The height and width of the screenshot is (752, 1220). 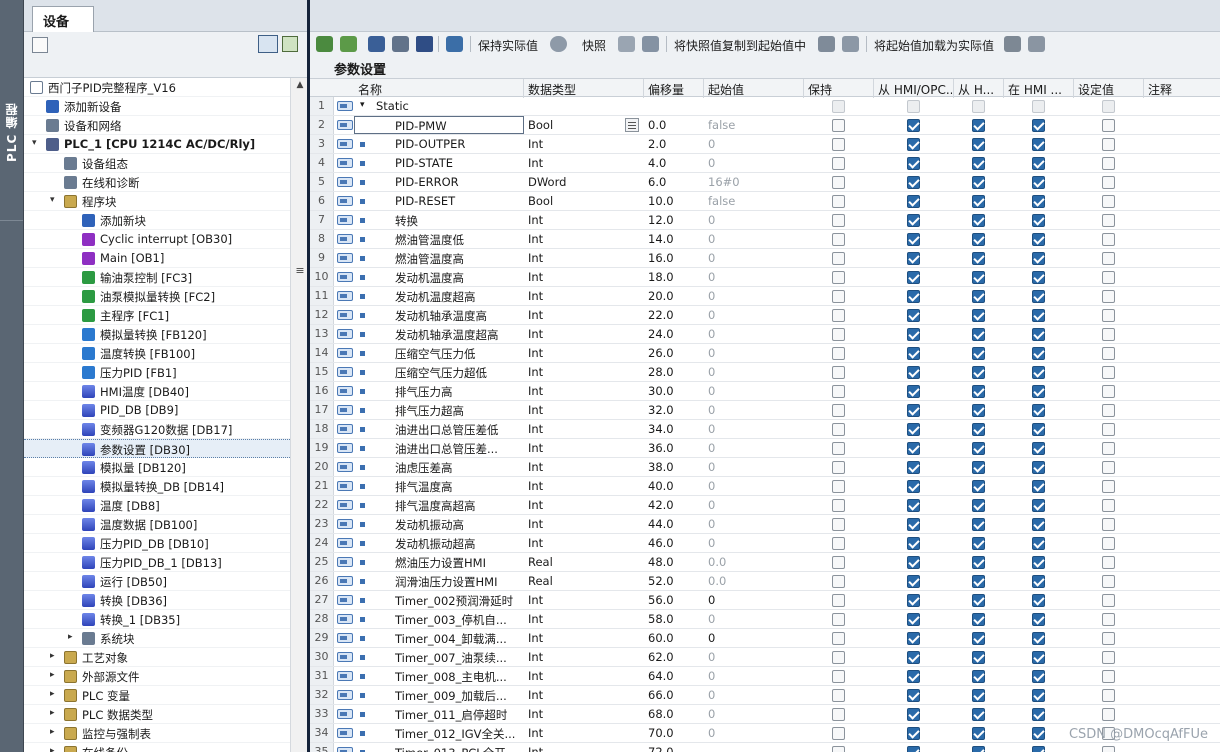 I want to click on variable-name-cell: 压缩空气压力超低, so click(x=459, y=373).